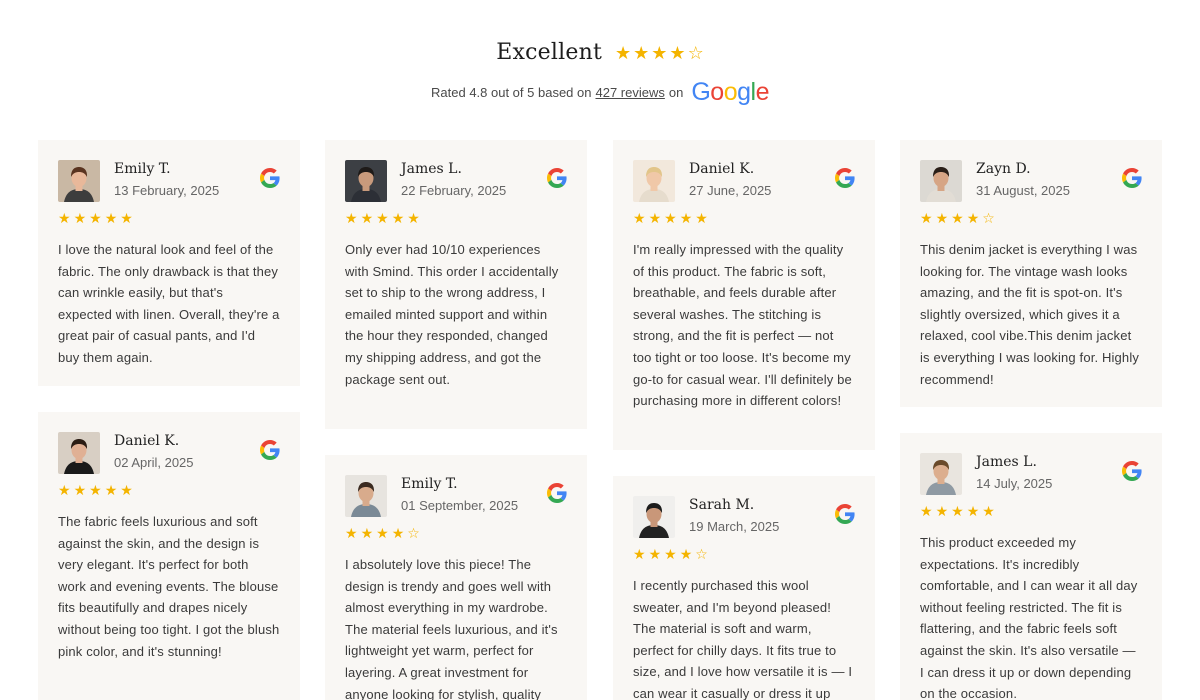  What do you see at coordinates (511, 92) in the screenshot?
I see `rating-text-pre: Rated 4.8 out of 5 based on` at bounding box center [511, 92].